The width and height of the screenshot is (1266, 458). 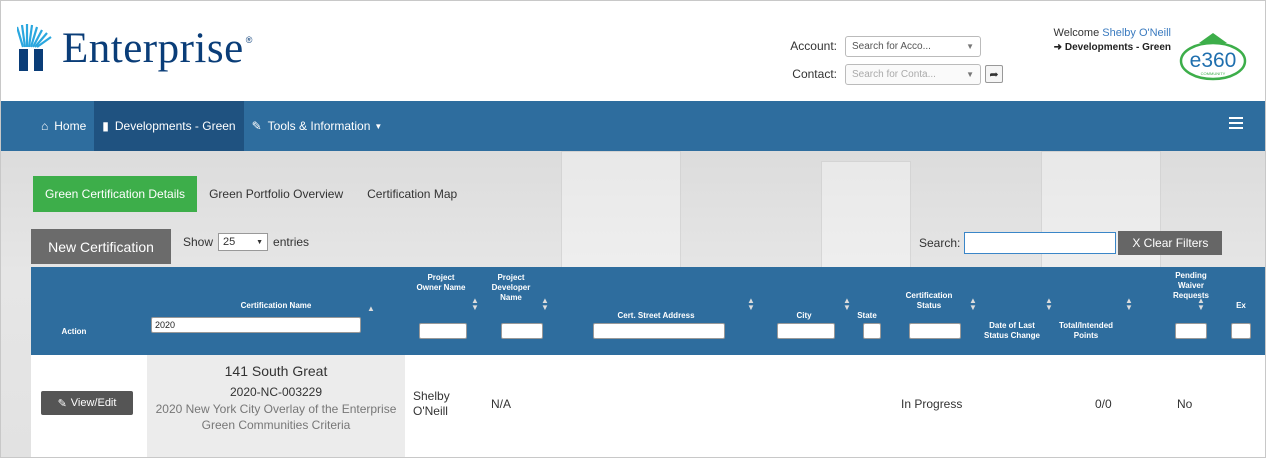 What do you see at coordinates (806, 331) in the screenshot?
I see `filter-city-input` at bounding box center [806, 331].